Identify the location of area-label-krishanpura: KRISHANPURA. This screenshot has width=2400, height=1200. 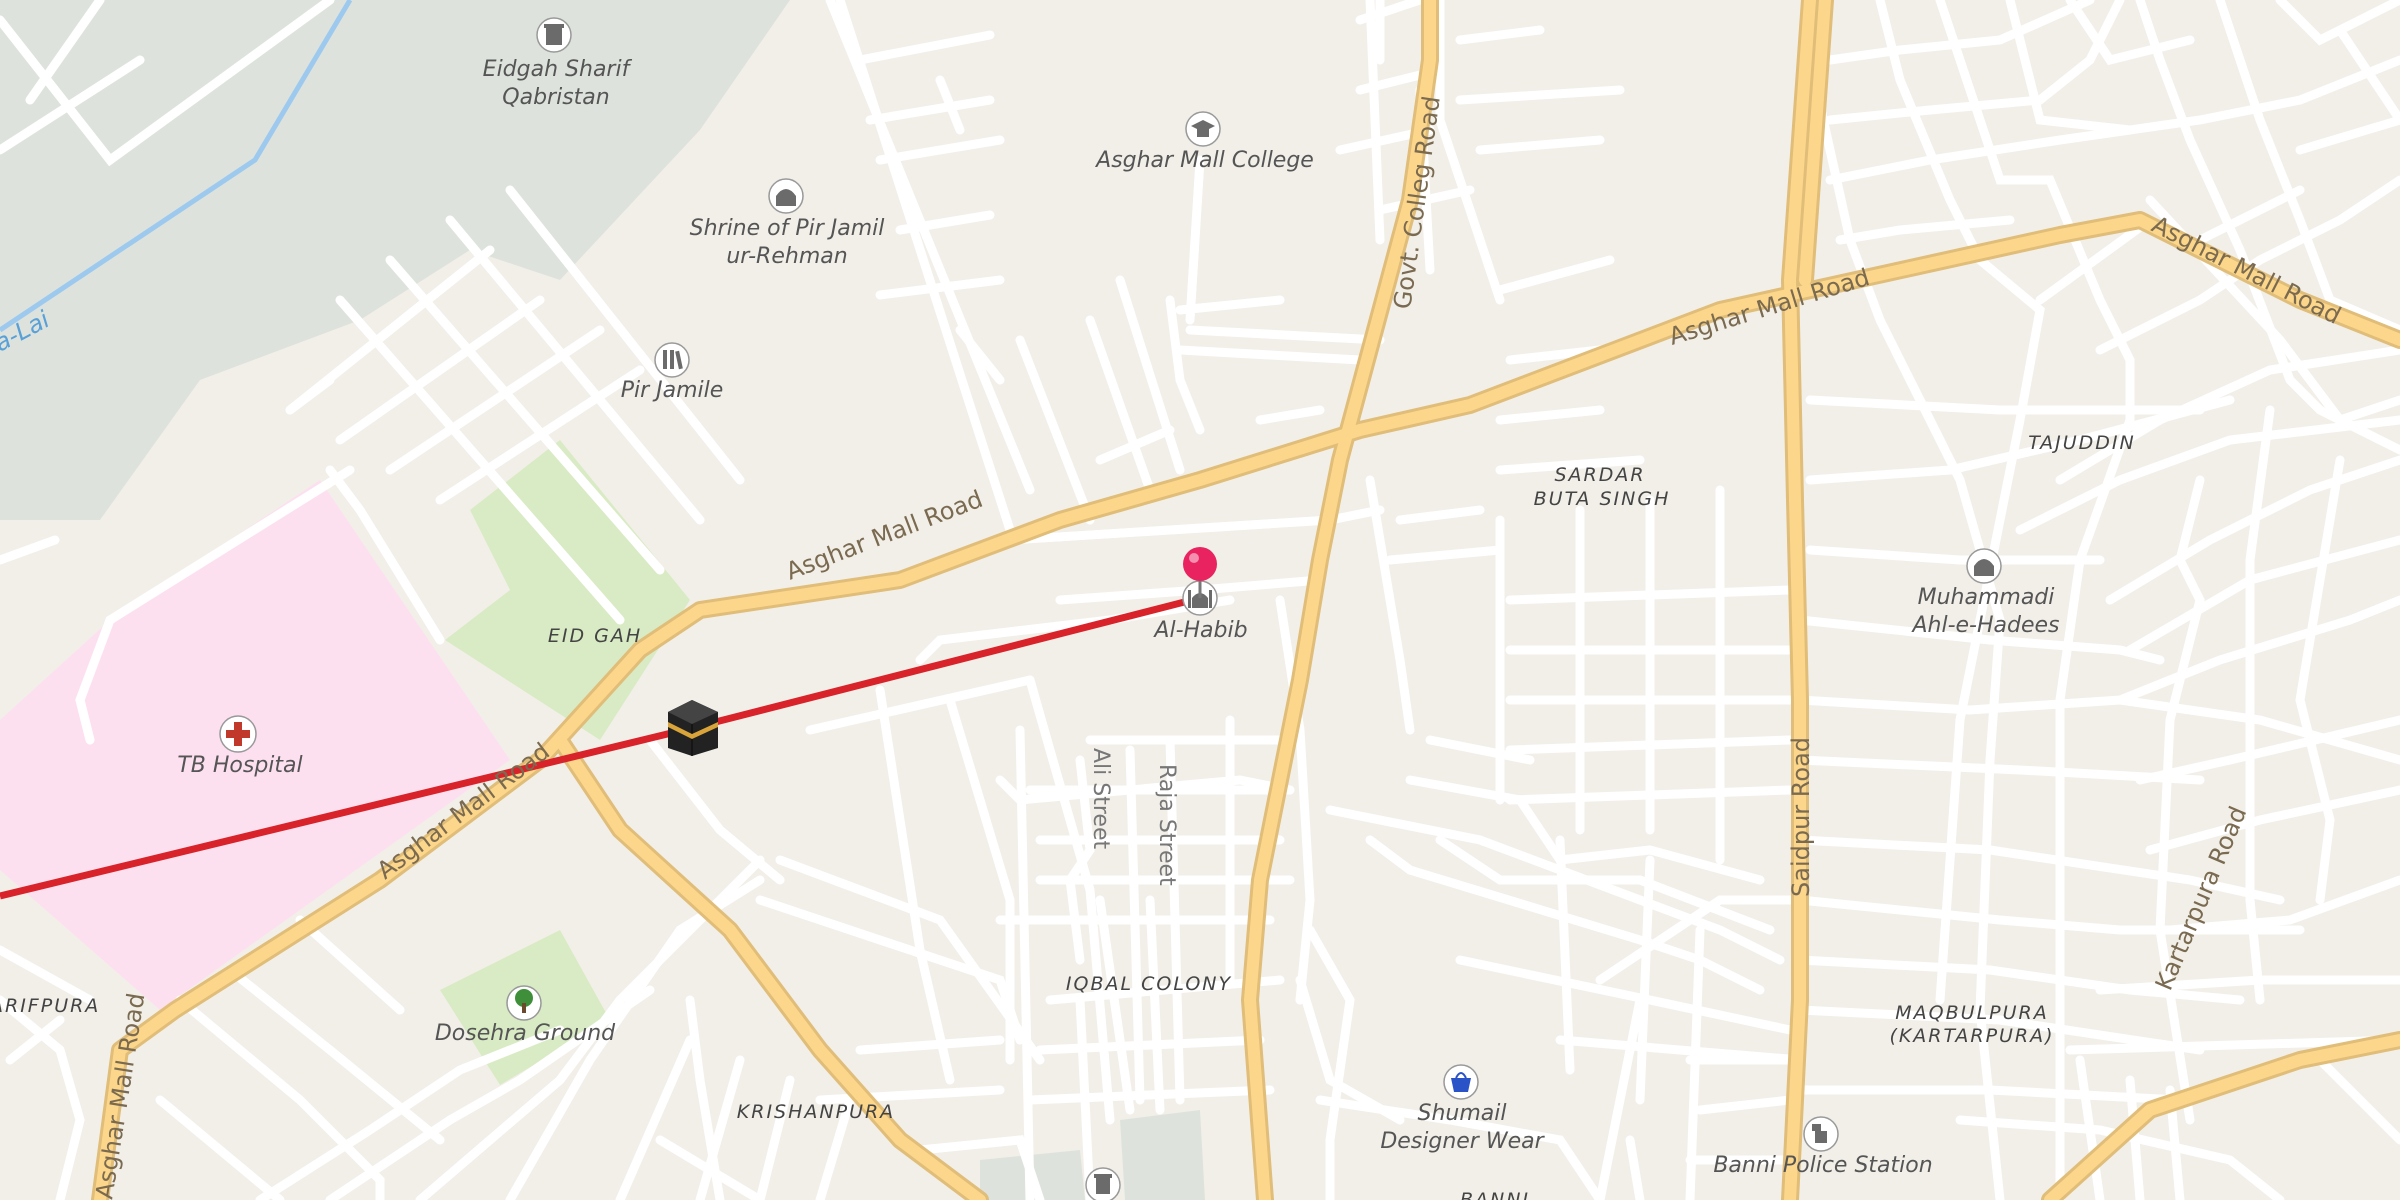
(816, 1112).